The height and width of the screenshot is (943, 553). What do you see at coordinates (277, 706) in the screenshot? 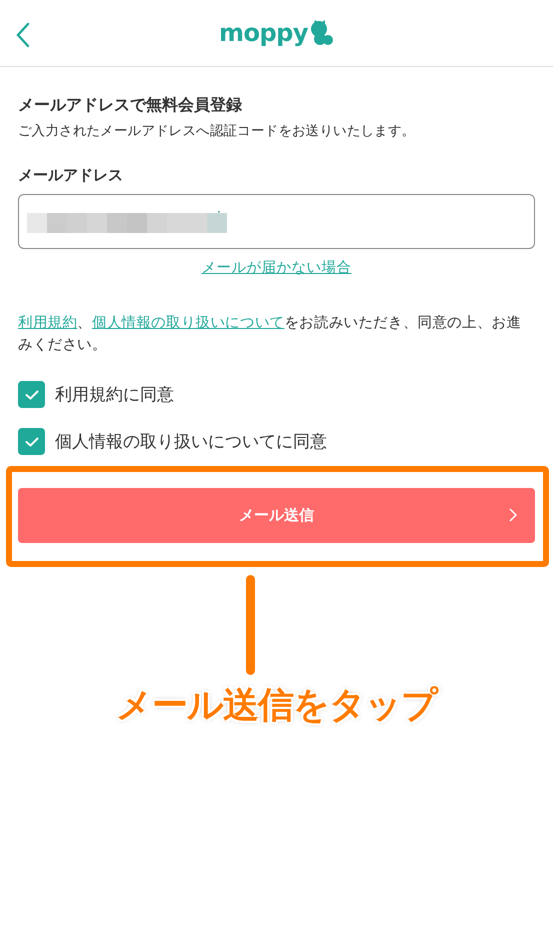
I see `annotation-caption: メール送信をタップ` at bounding box center [277, 706].